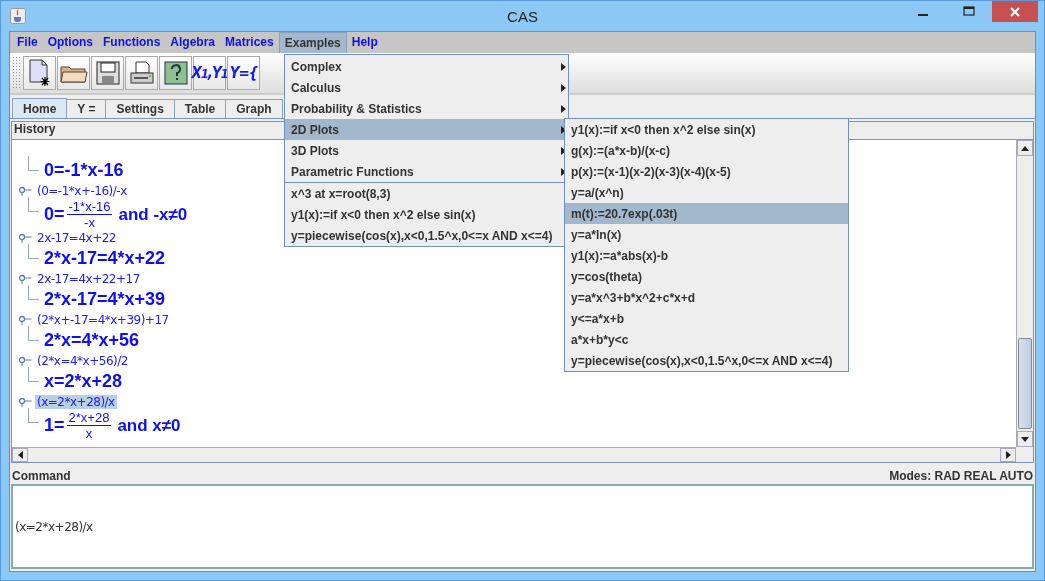 Image resolution: width=1045 pixels, height=581 pixels. What do you see at coordinates (522, 16) in the screenshot?
I see `window-title: CAS` at bounding box center [522, 16].